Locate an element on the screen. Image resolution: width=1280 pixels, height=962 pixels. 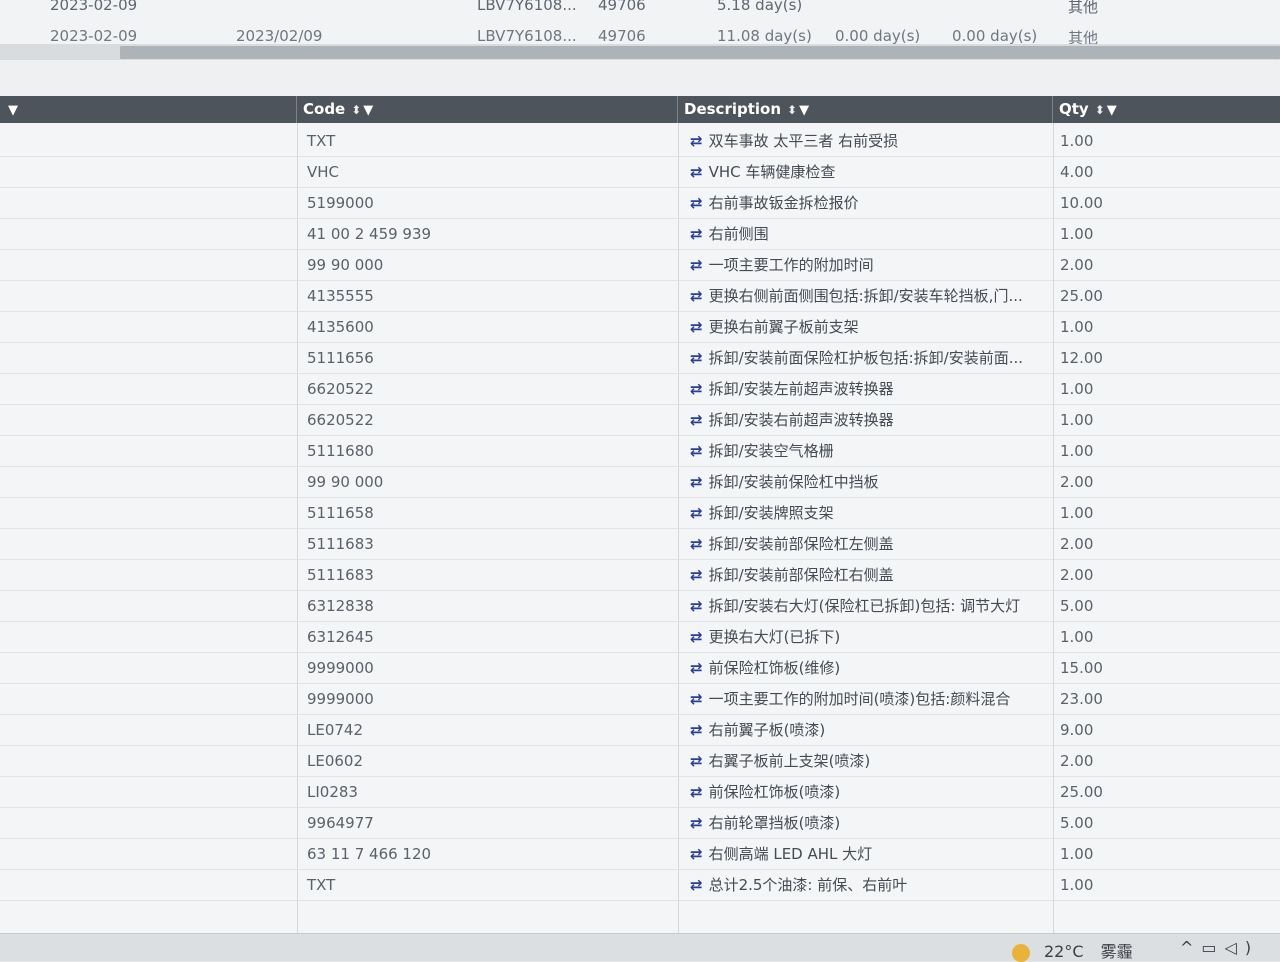
column-header-label: Qty is located at coordinates (1074, 109).